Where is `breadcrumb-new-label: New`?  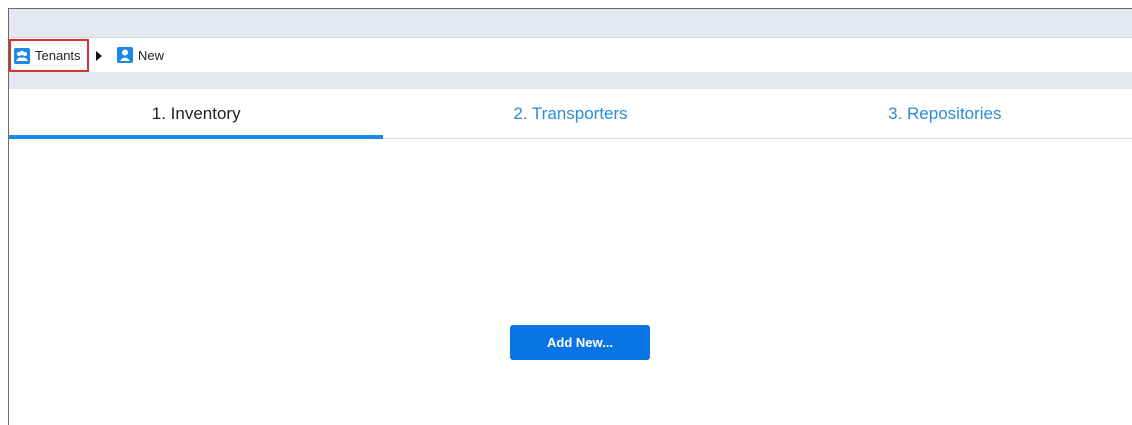 breadcrumb-new-label: New is located at coordinates (151, 55).